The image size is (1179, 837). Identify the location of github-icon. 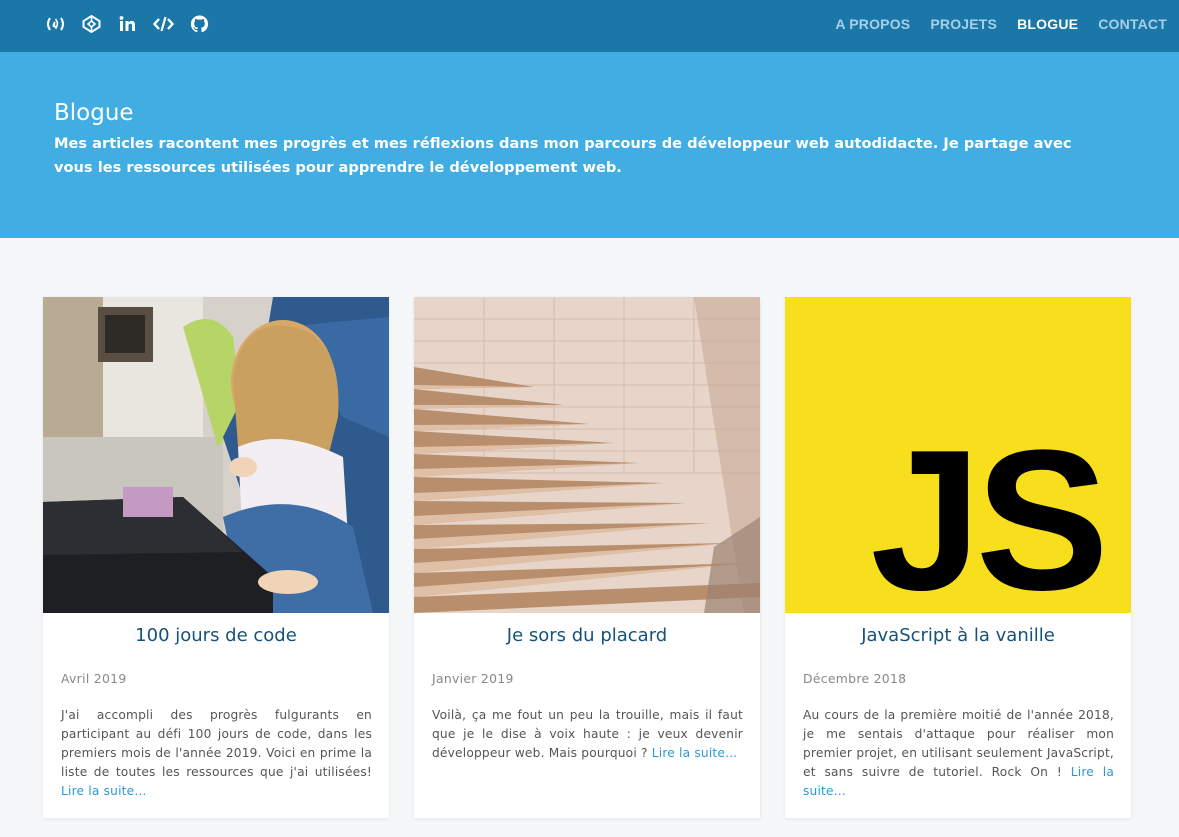
(199, 24).